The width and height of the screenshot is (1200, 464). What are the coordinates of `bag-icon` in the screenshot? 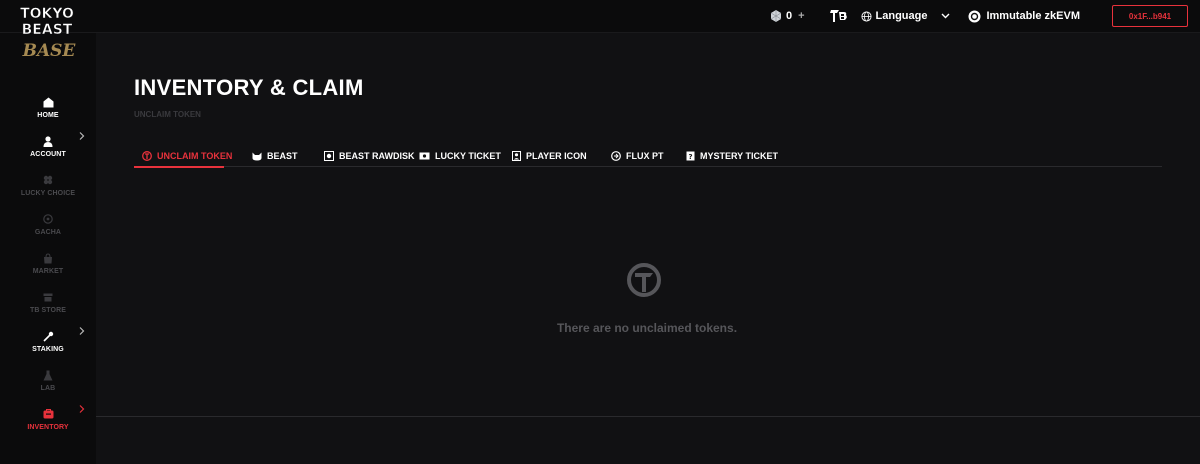 It's located at (48, 258).